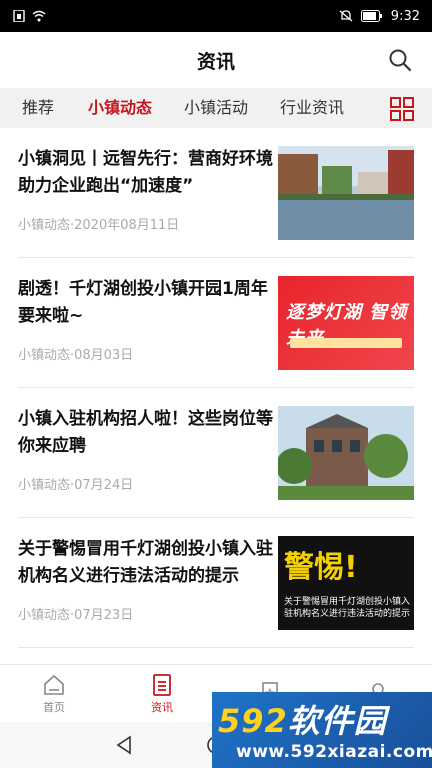 This screenshot has width=432, height=768. Describe the element at coordinates (120, 108) in the screenshot. I see `tab-town-news: 小镇动态` at that location.